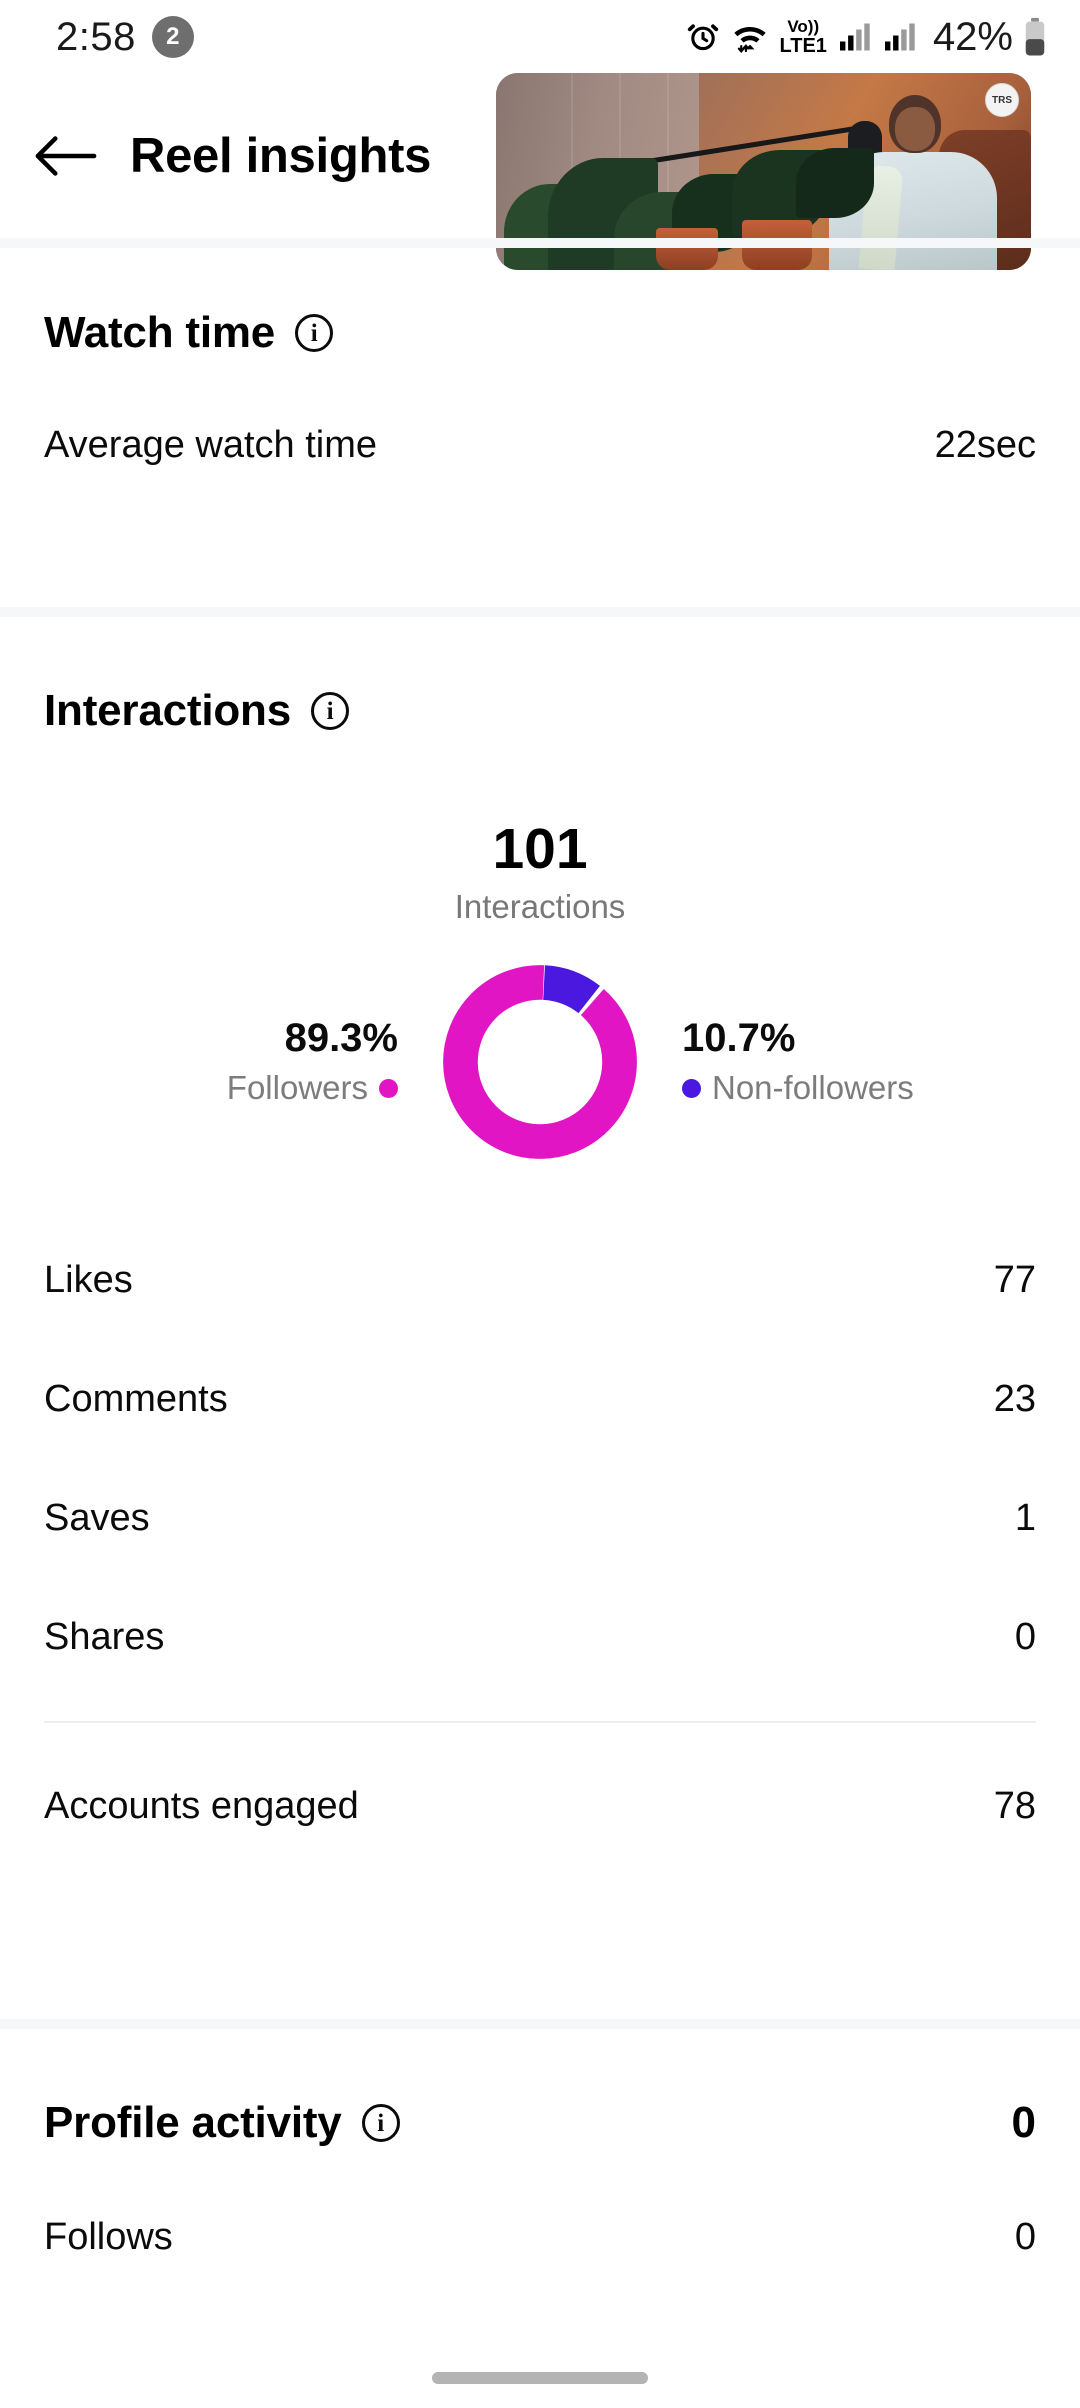 The image size is (1080, 2408). I want to click on thumbnail-profile-badge: TRS, so click(1002, 100).